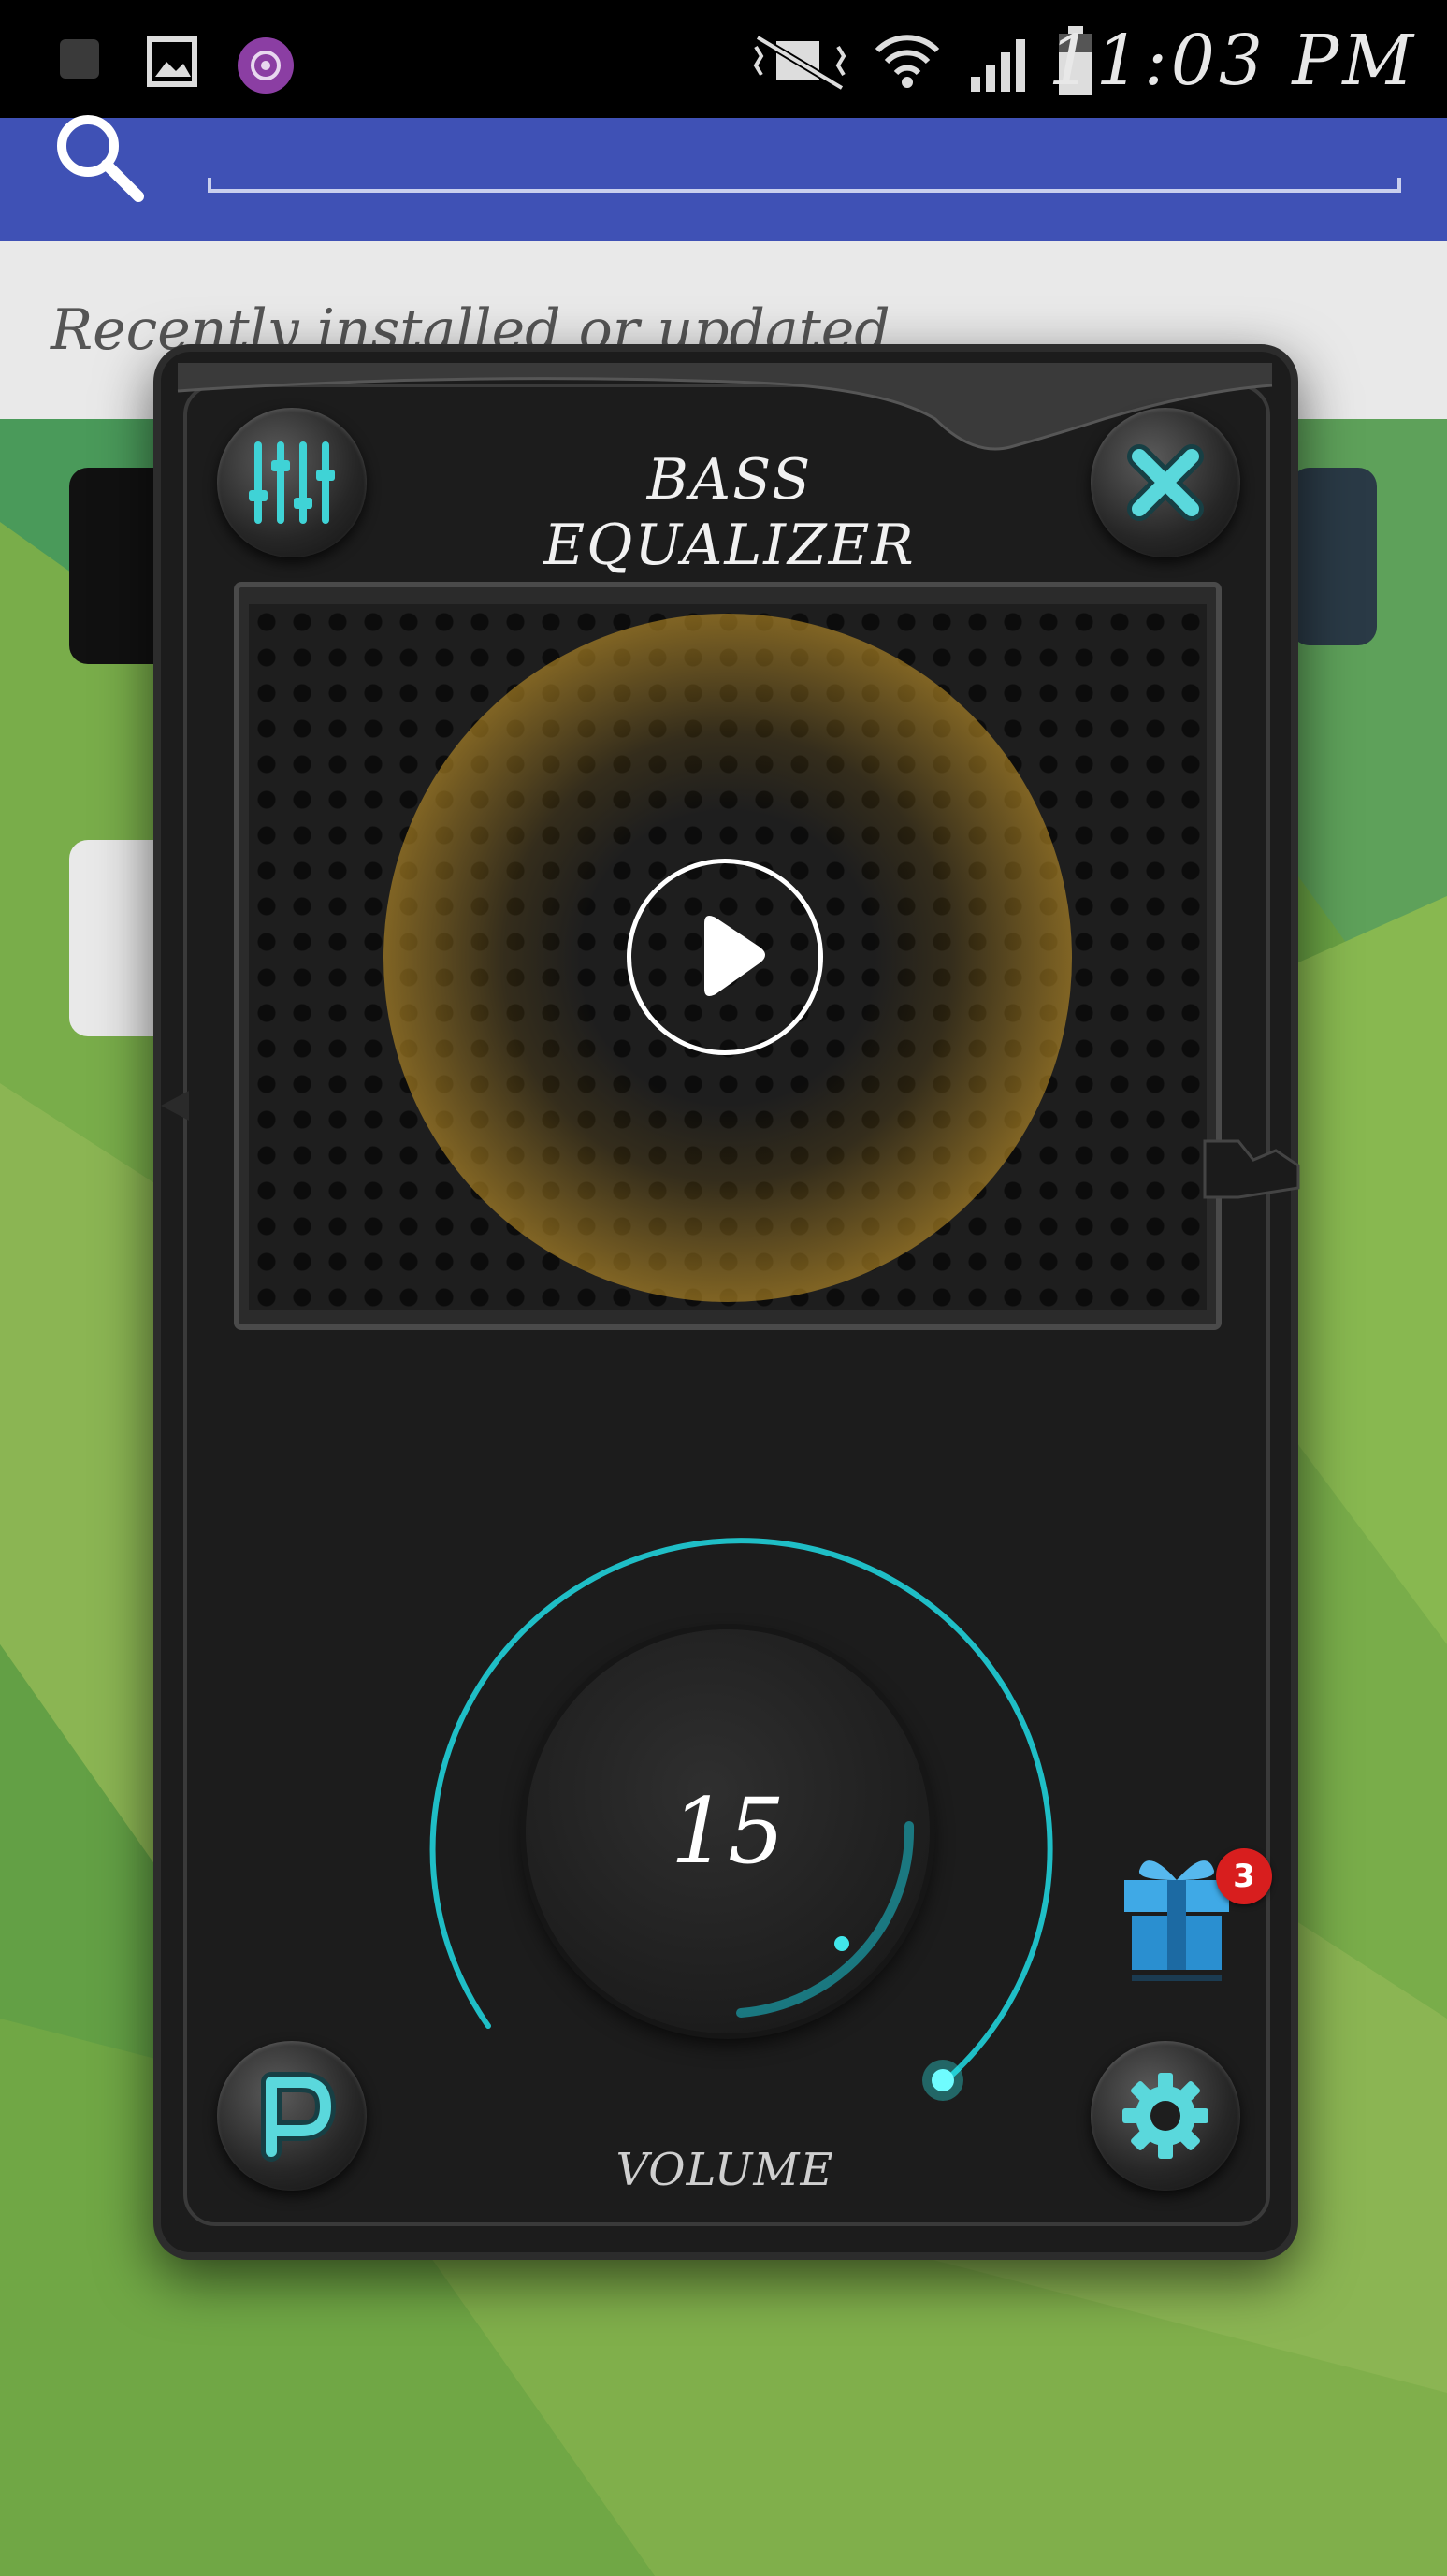  I want to click on volume-value: 15, so click(728, 1831).